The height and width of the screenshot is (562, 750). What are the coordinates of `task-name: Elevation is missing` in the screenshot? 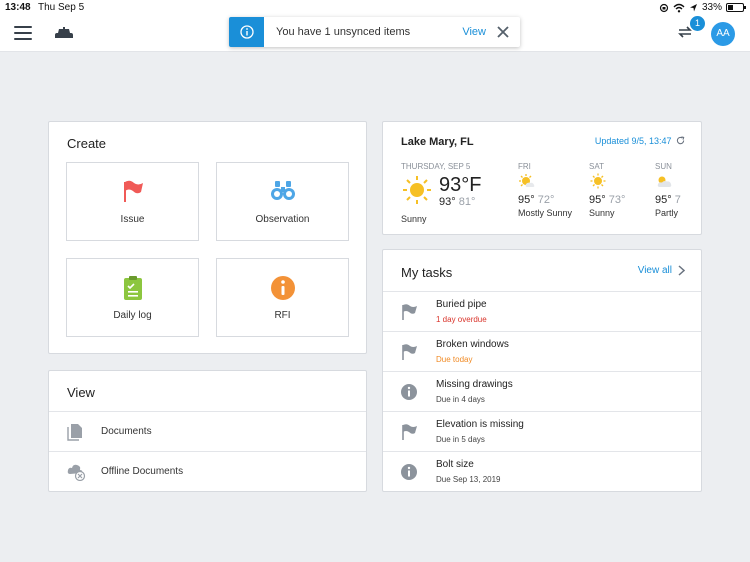 It's located at (480, 424).